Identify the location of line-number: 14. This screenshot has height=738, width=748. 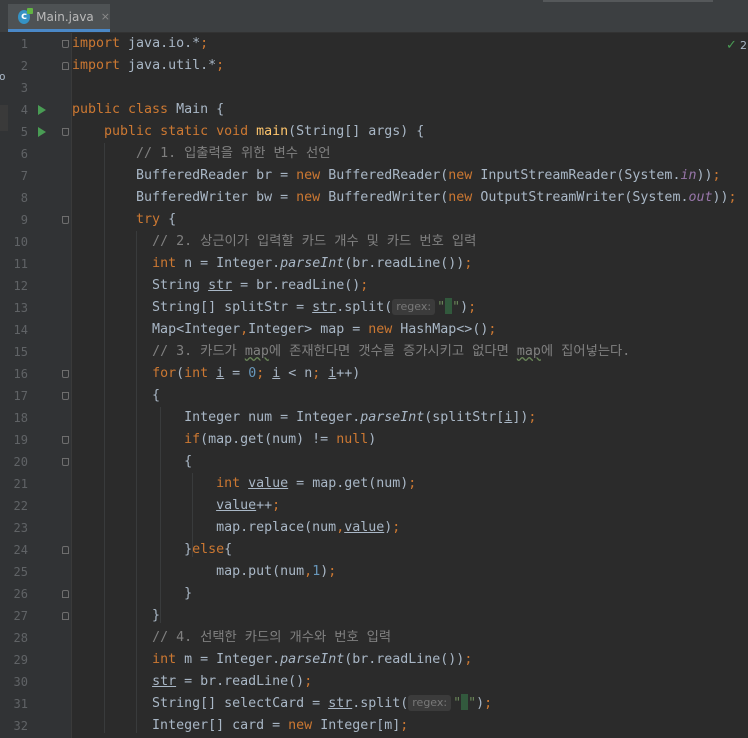
(20, 330).